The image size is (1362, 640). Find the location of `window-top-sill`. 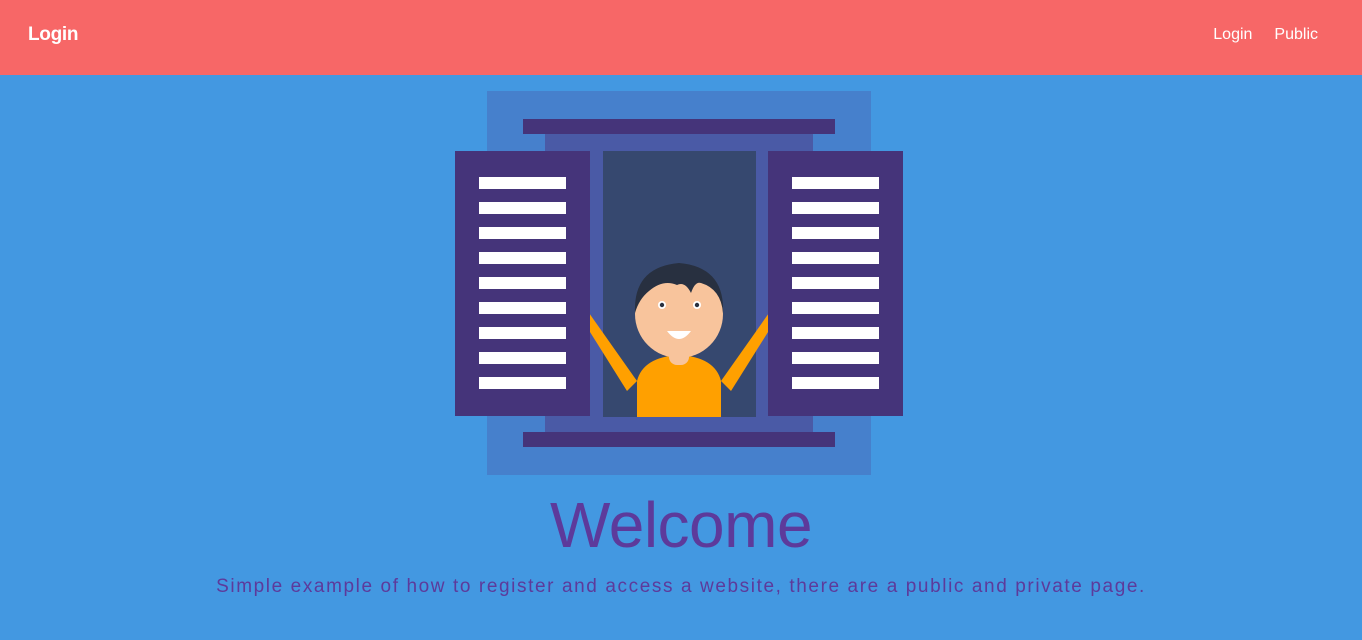

window-top-sill is located at coordinates (679, 126).